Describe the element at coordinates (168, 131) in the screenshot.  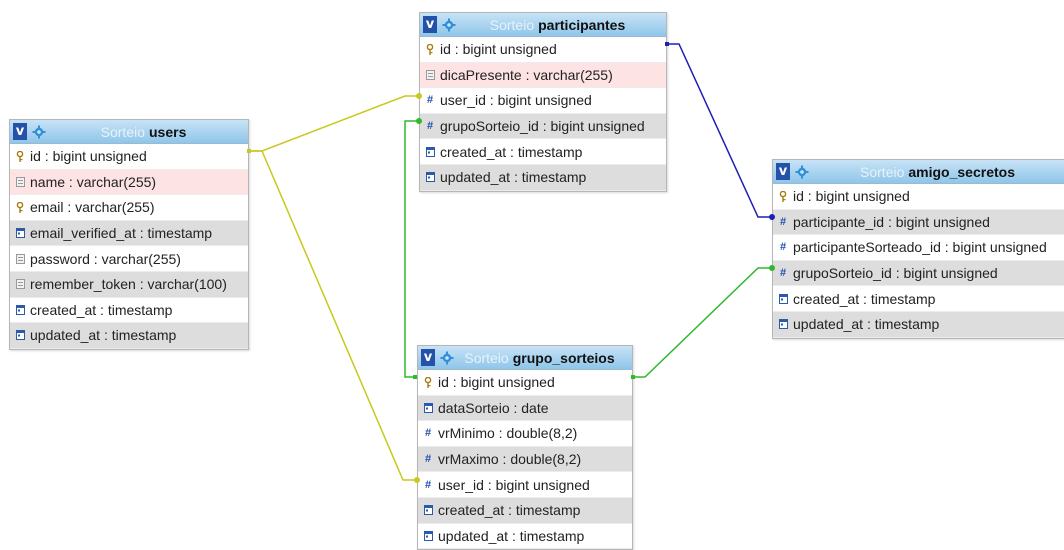
I see `table-name: users` at that location.